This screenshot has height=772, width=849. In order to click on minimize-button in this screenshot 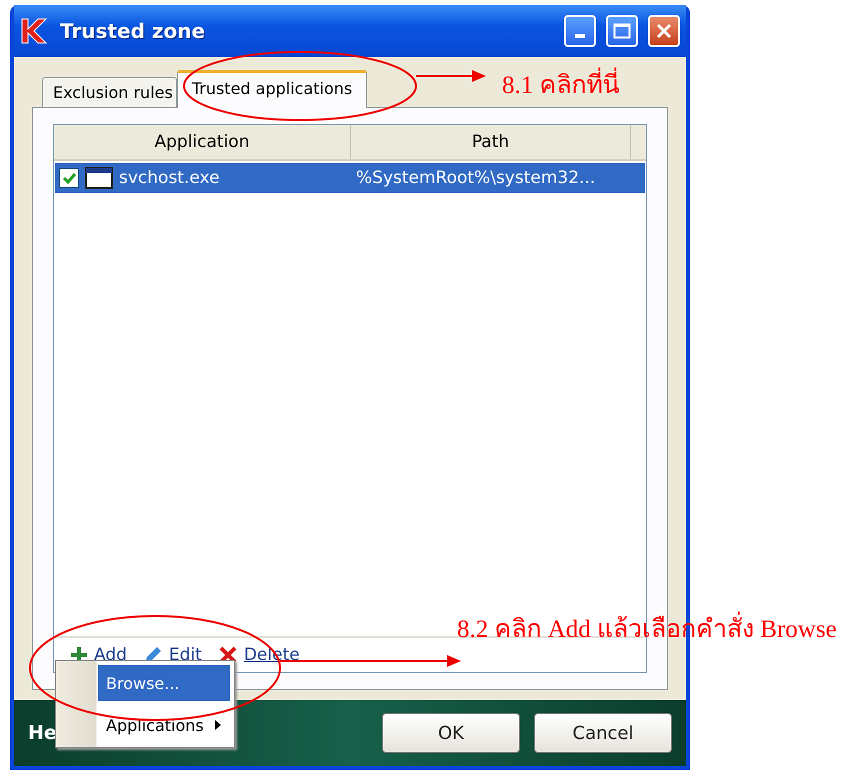, I will do `click(580, 31)`.